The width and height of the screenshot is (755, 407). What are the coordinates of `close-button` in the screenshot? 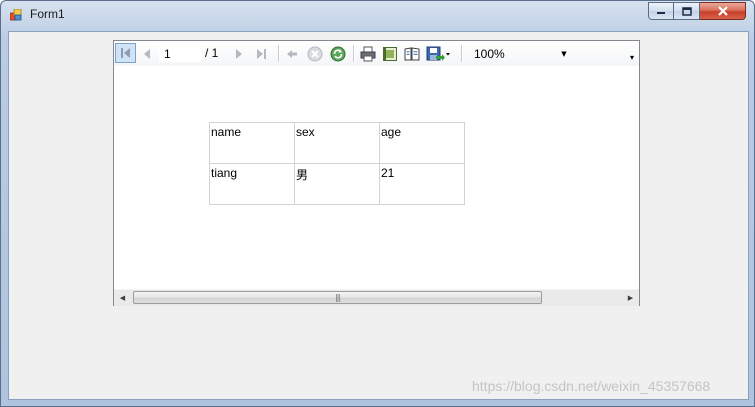 It's located at (723, 11).